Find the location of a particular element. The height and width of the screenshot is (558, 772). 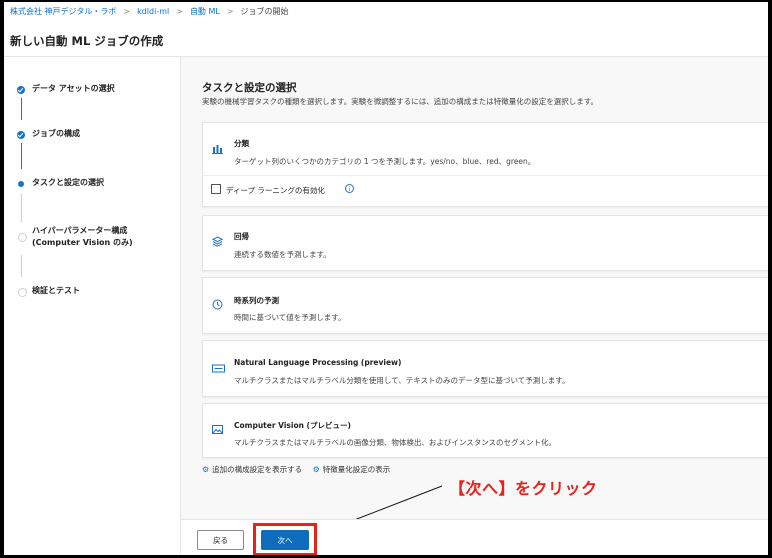

gear-icon: ⚙ is located at coordinates (206, 469).